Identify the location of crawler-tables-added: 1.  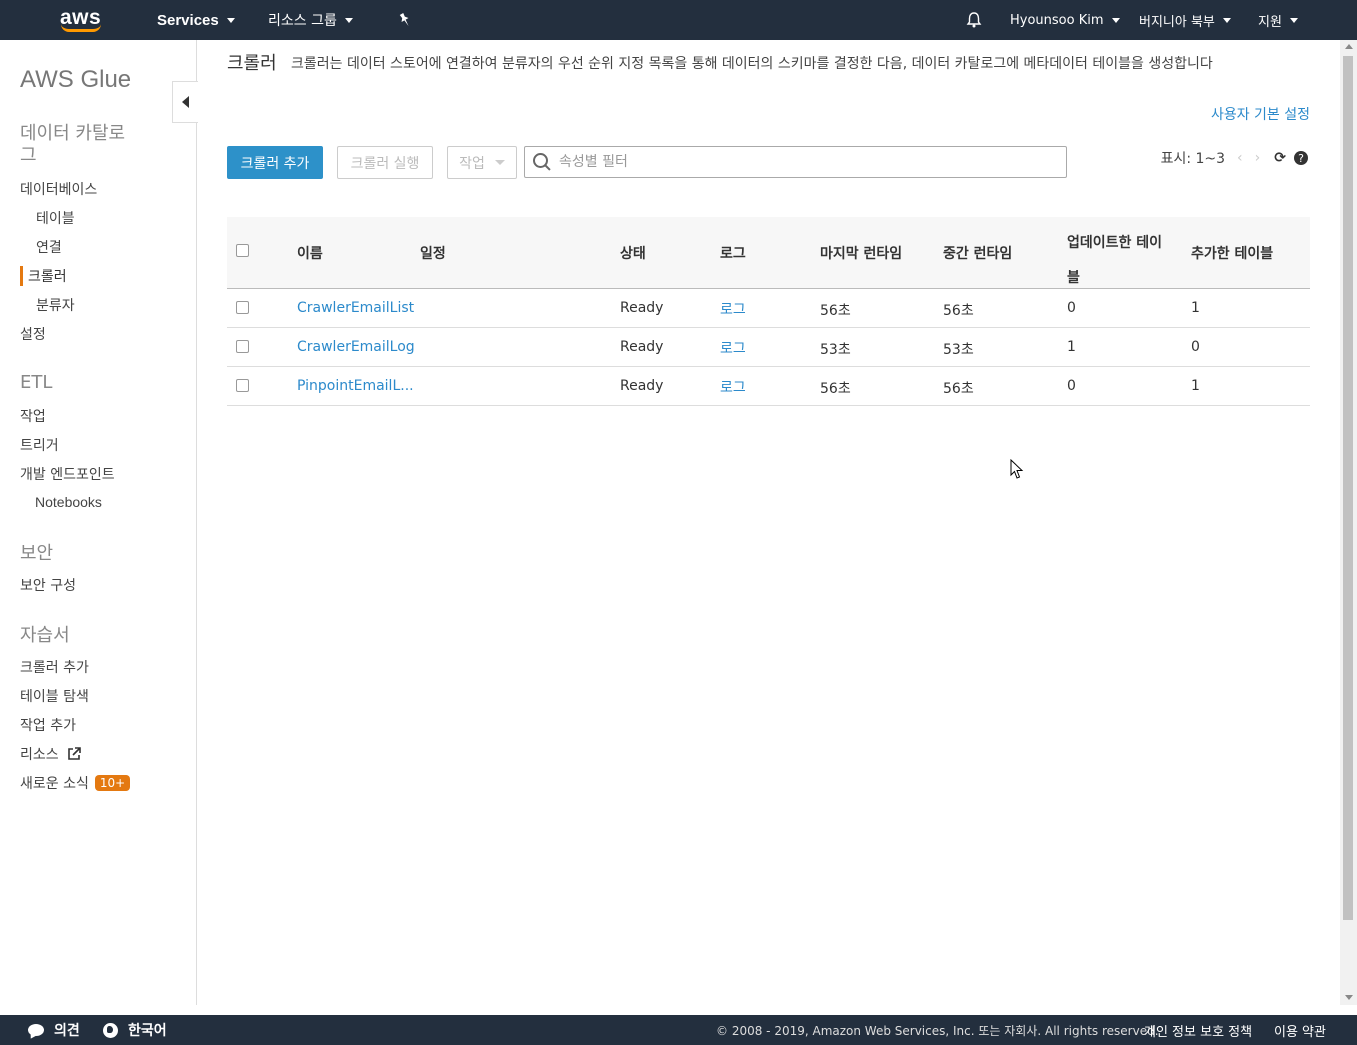
(1195, 308).